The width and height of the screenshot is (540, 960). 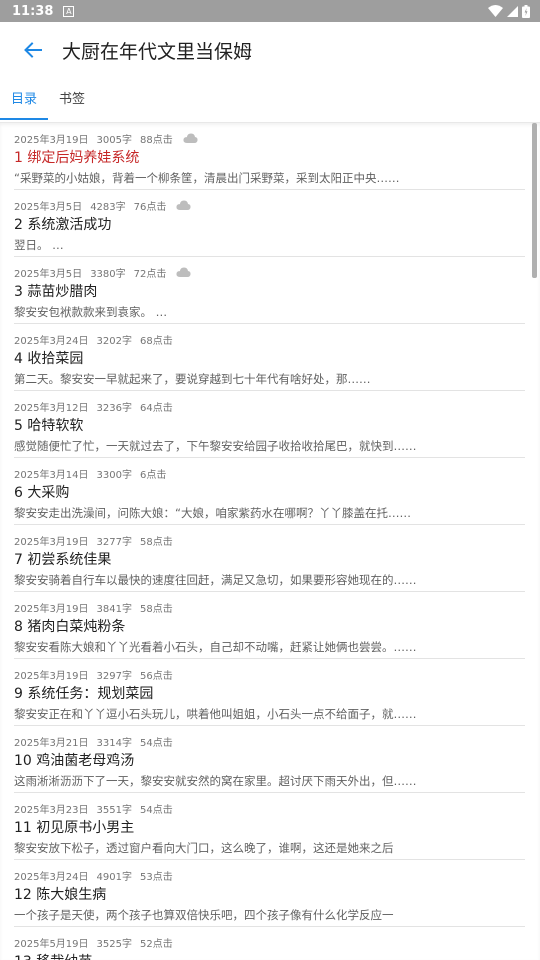 What do you see at coordinates (495, 11) in the screenshot?
I see `wifi-icon` at bounding box center [495, 11].